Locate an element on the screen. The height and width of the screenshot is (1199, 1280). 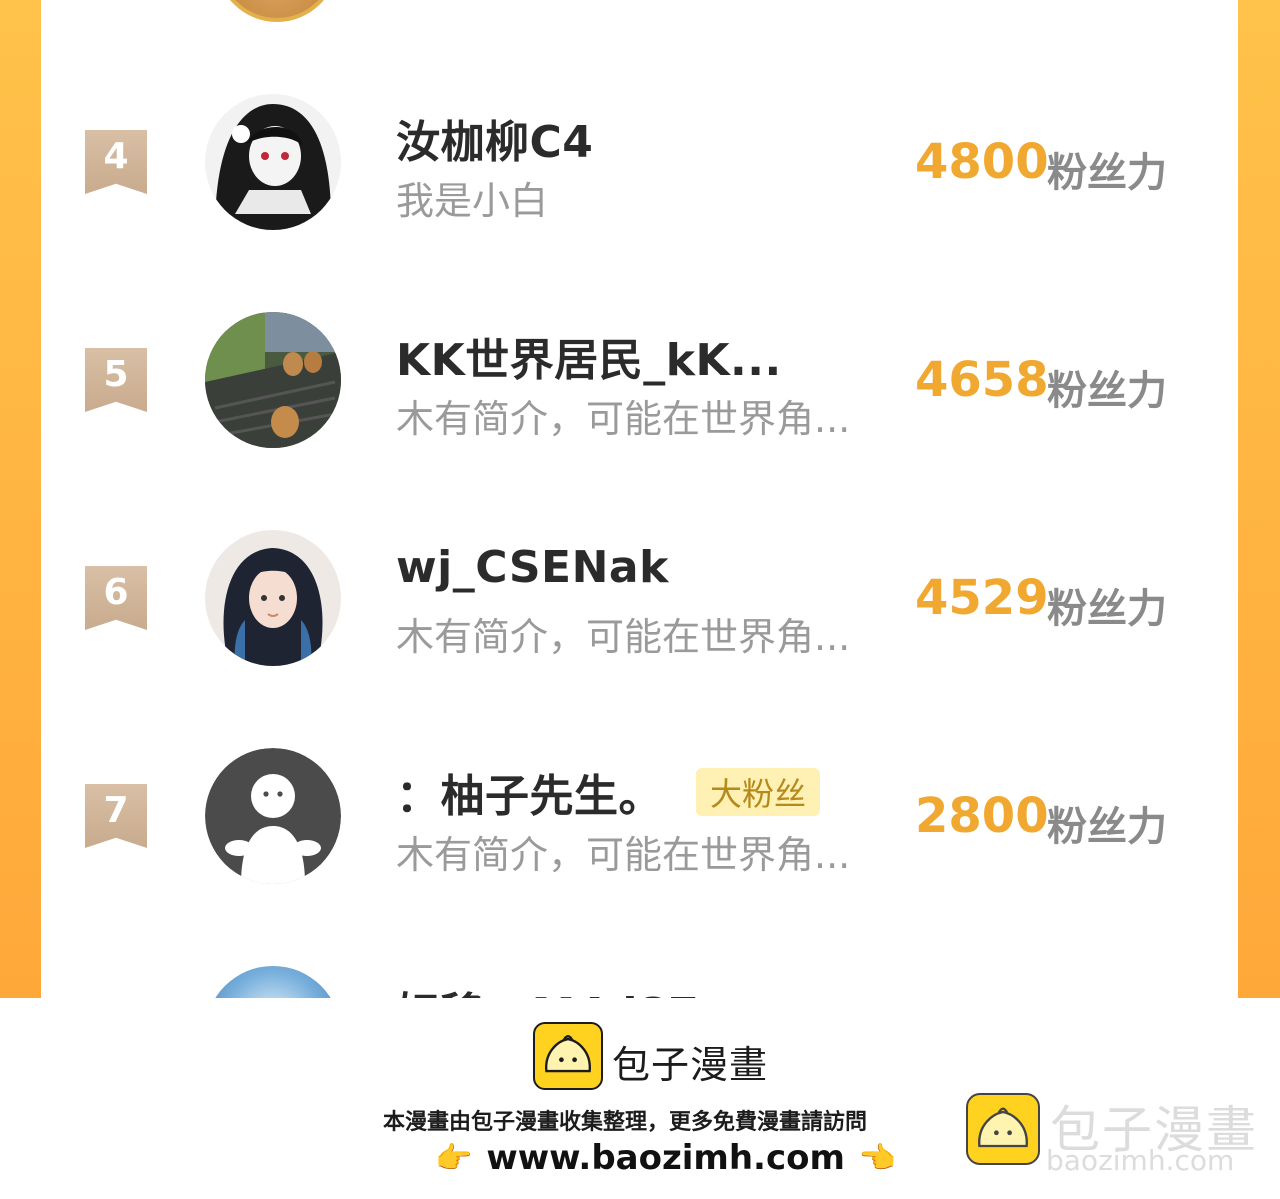
rank-flag: 6 is located at coordinates (116, 598).